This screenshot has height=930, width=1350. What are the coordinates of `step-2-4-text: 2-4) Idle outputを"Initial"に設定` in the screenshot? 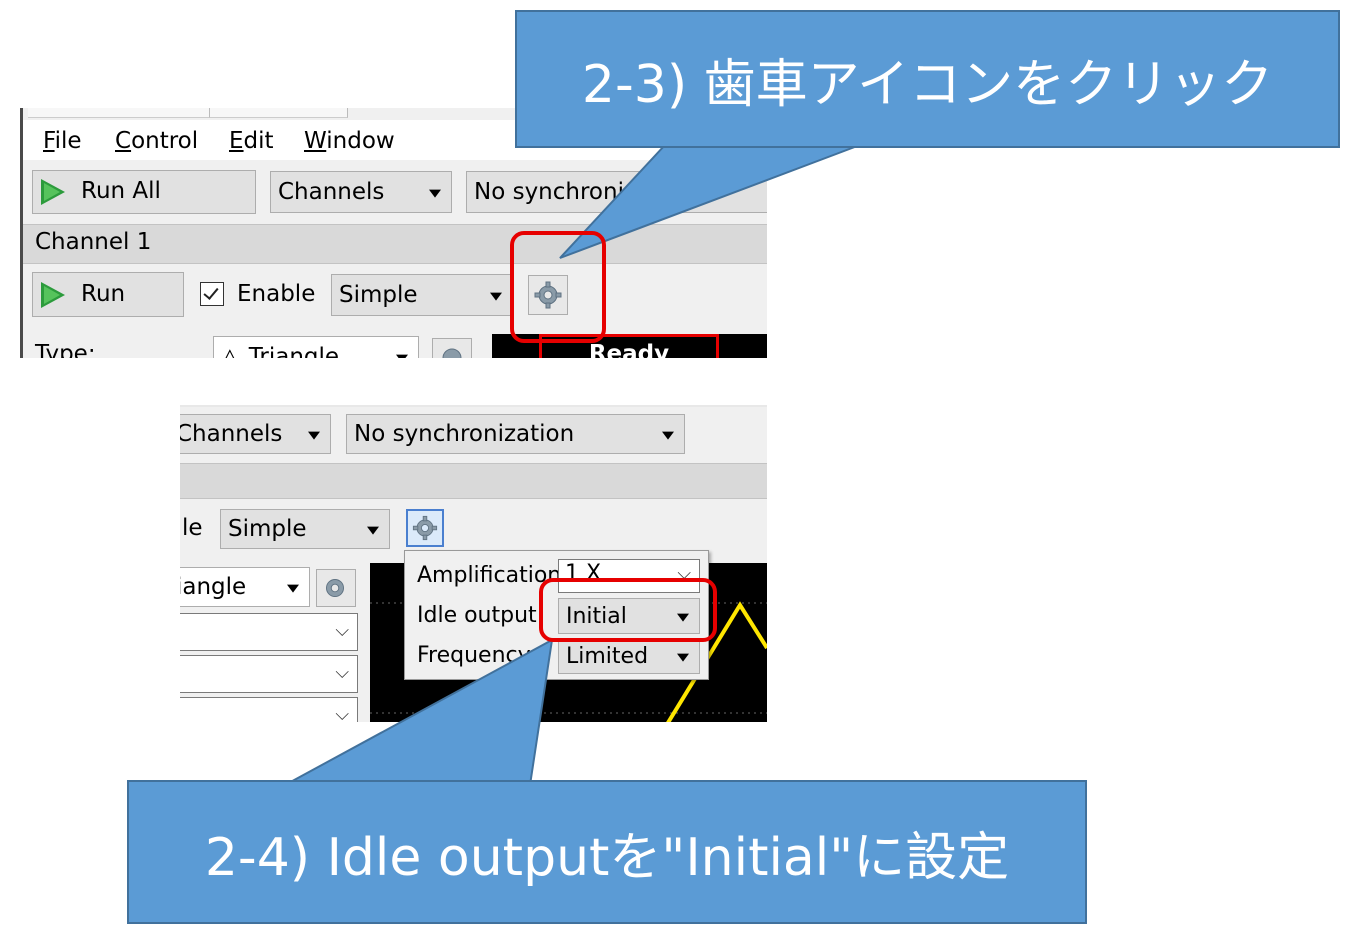 It's located at (607, 857).